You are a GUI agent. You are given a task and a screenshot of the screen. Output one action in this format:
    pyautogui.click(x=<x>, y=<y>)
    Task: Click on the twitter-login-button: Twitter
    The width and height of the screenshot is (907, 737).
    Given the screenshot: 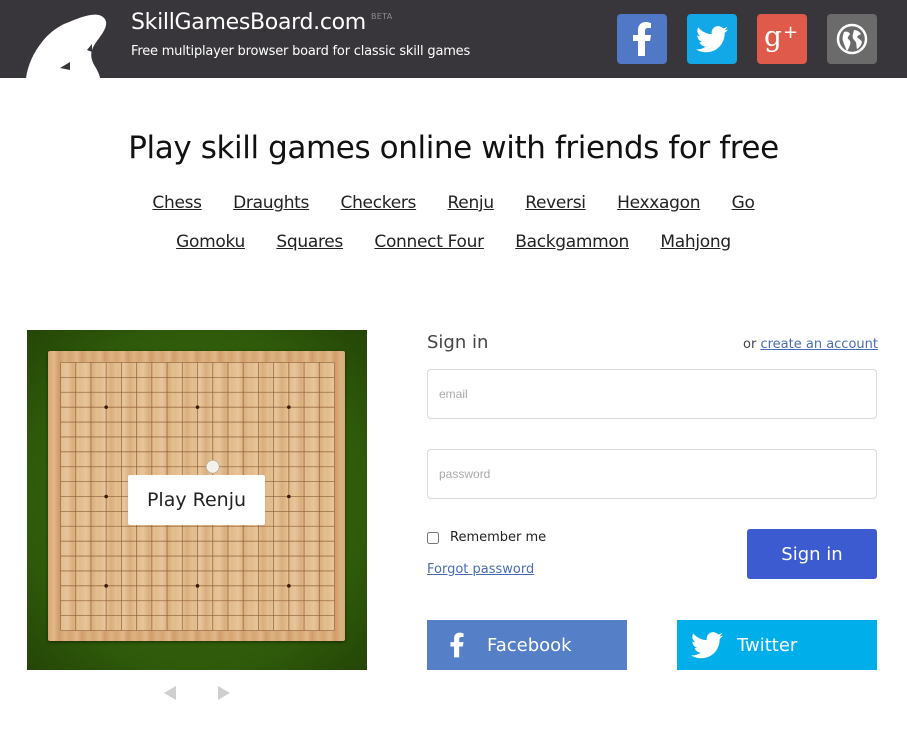 What is the action you would take?
    pyautogui.click(x=777, y=645)
    